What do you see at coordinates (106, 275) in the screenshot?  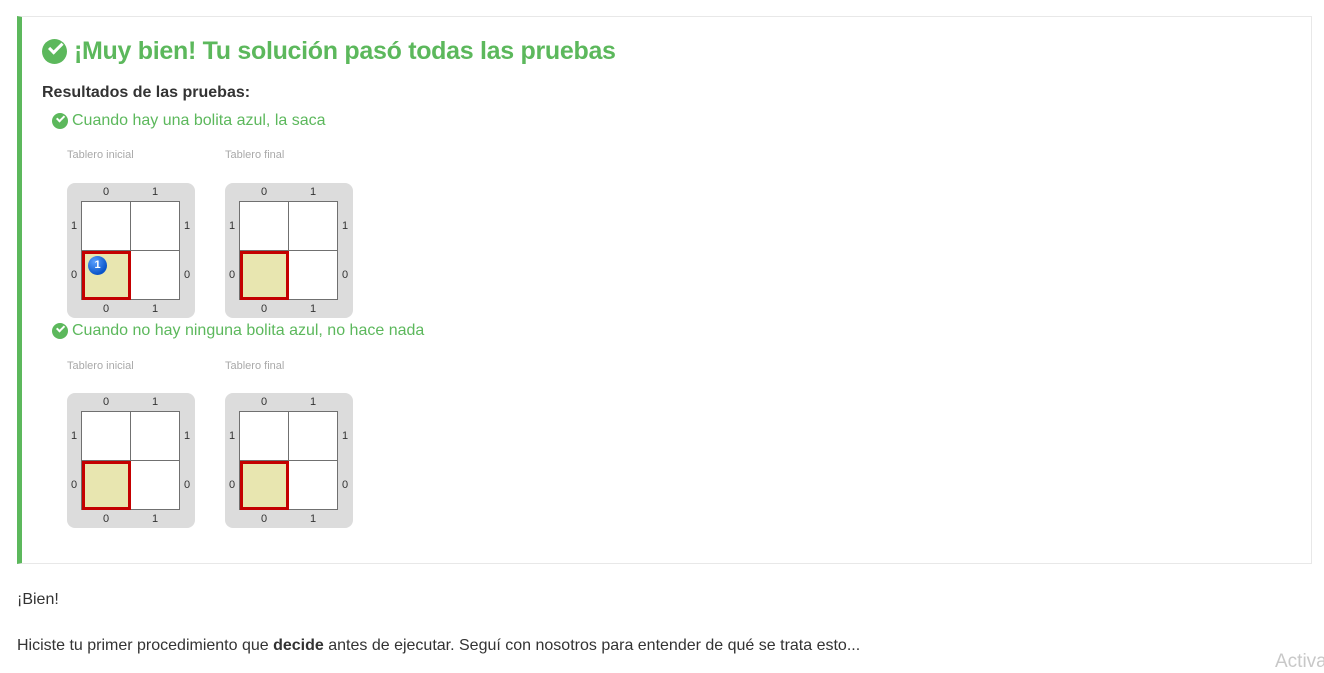 I see `head-cell: 1` at bounding box center [106, 275].